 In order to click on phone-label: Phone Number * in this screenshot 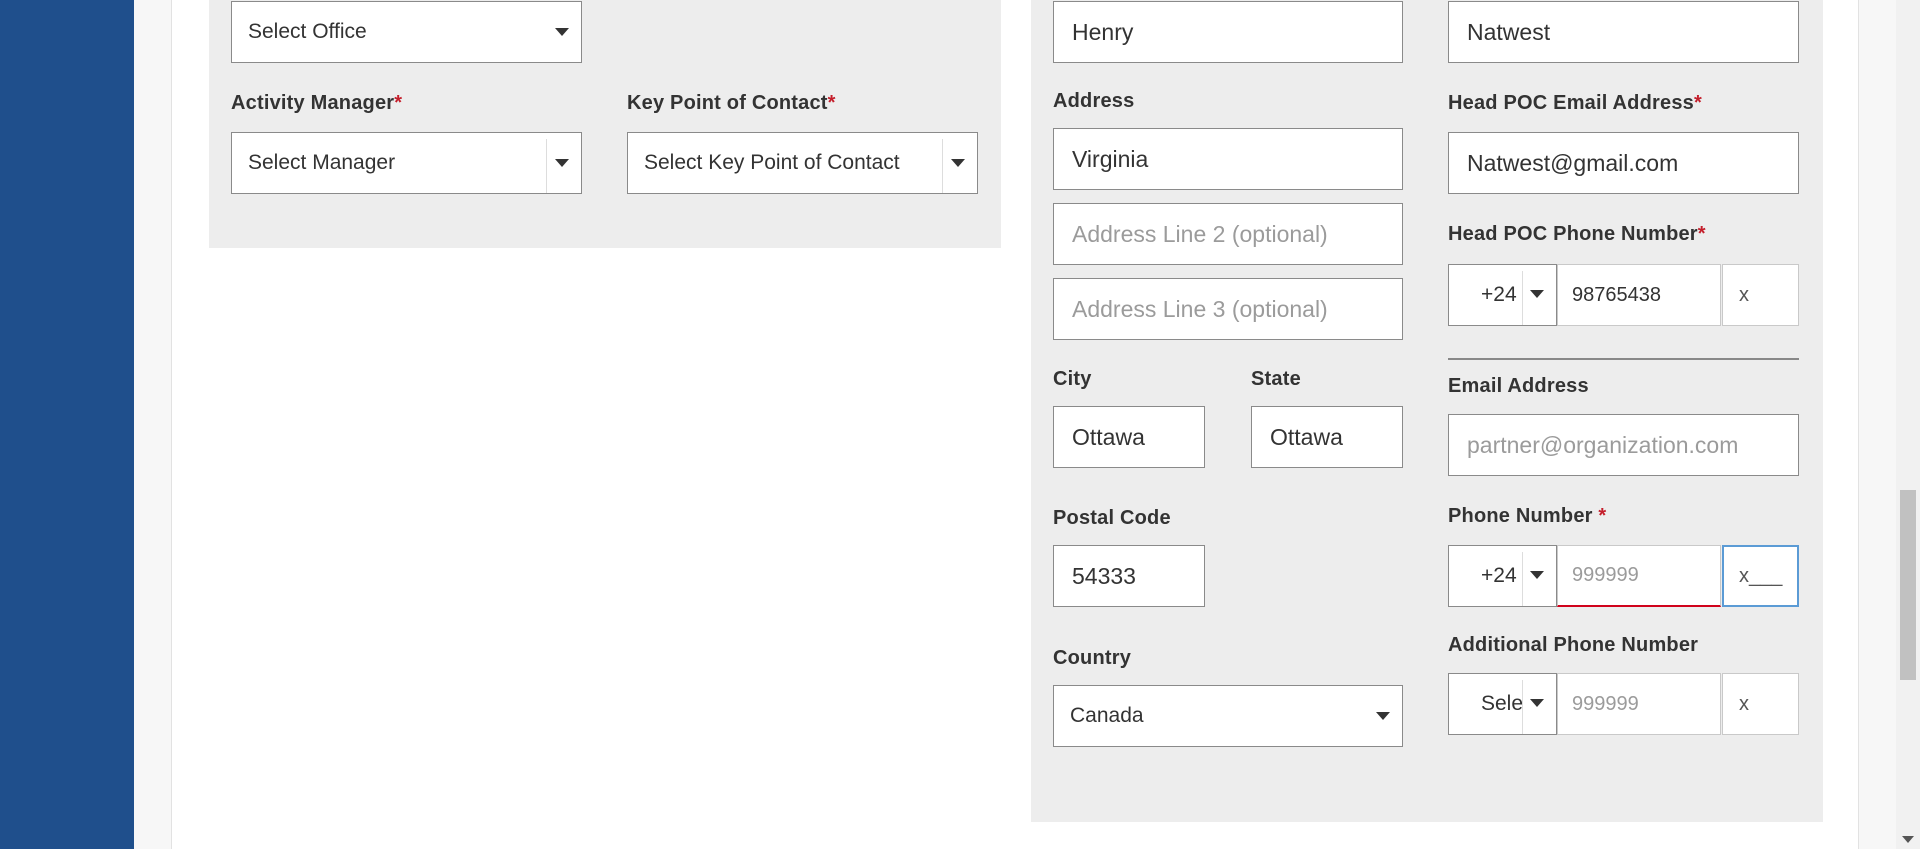, I will do `click(1527, 516)`.